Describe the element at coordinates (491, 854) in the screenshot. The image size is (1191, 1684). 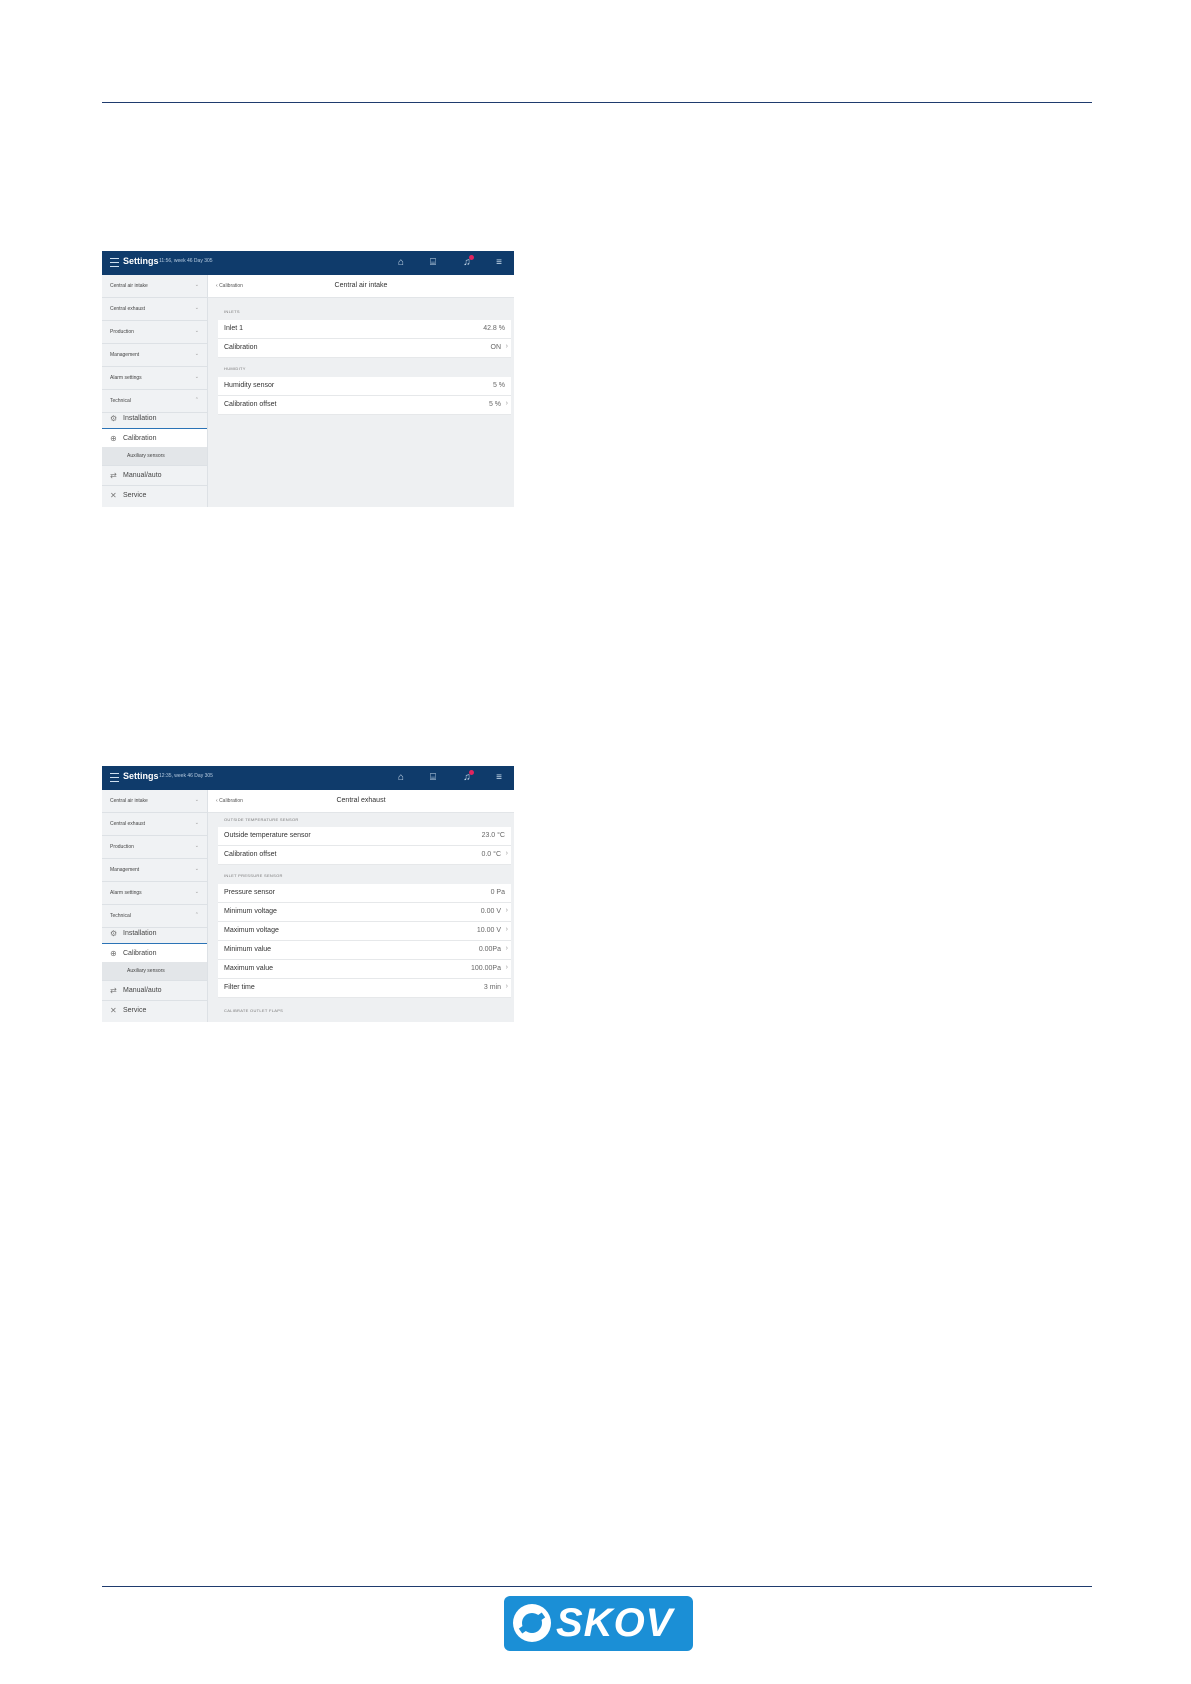
I see `row-value: 0.0 °C` at that location.